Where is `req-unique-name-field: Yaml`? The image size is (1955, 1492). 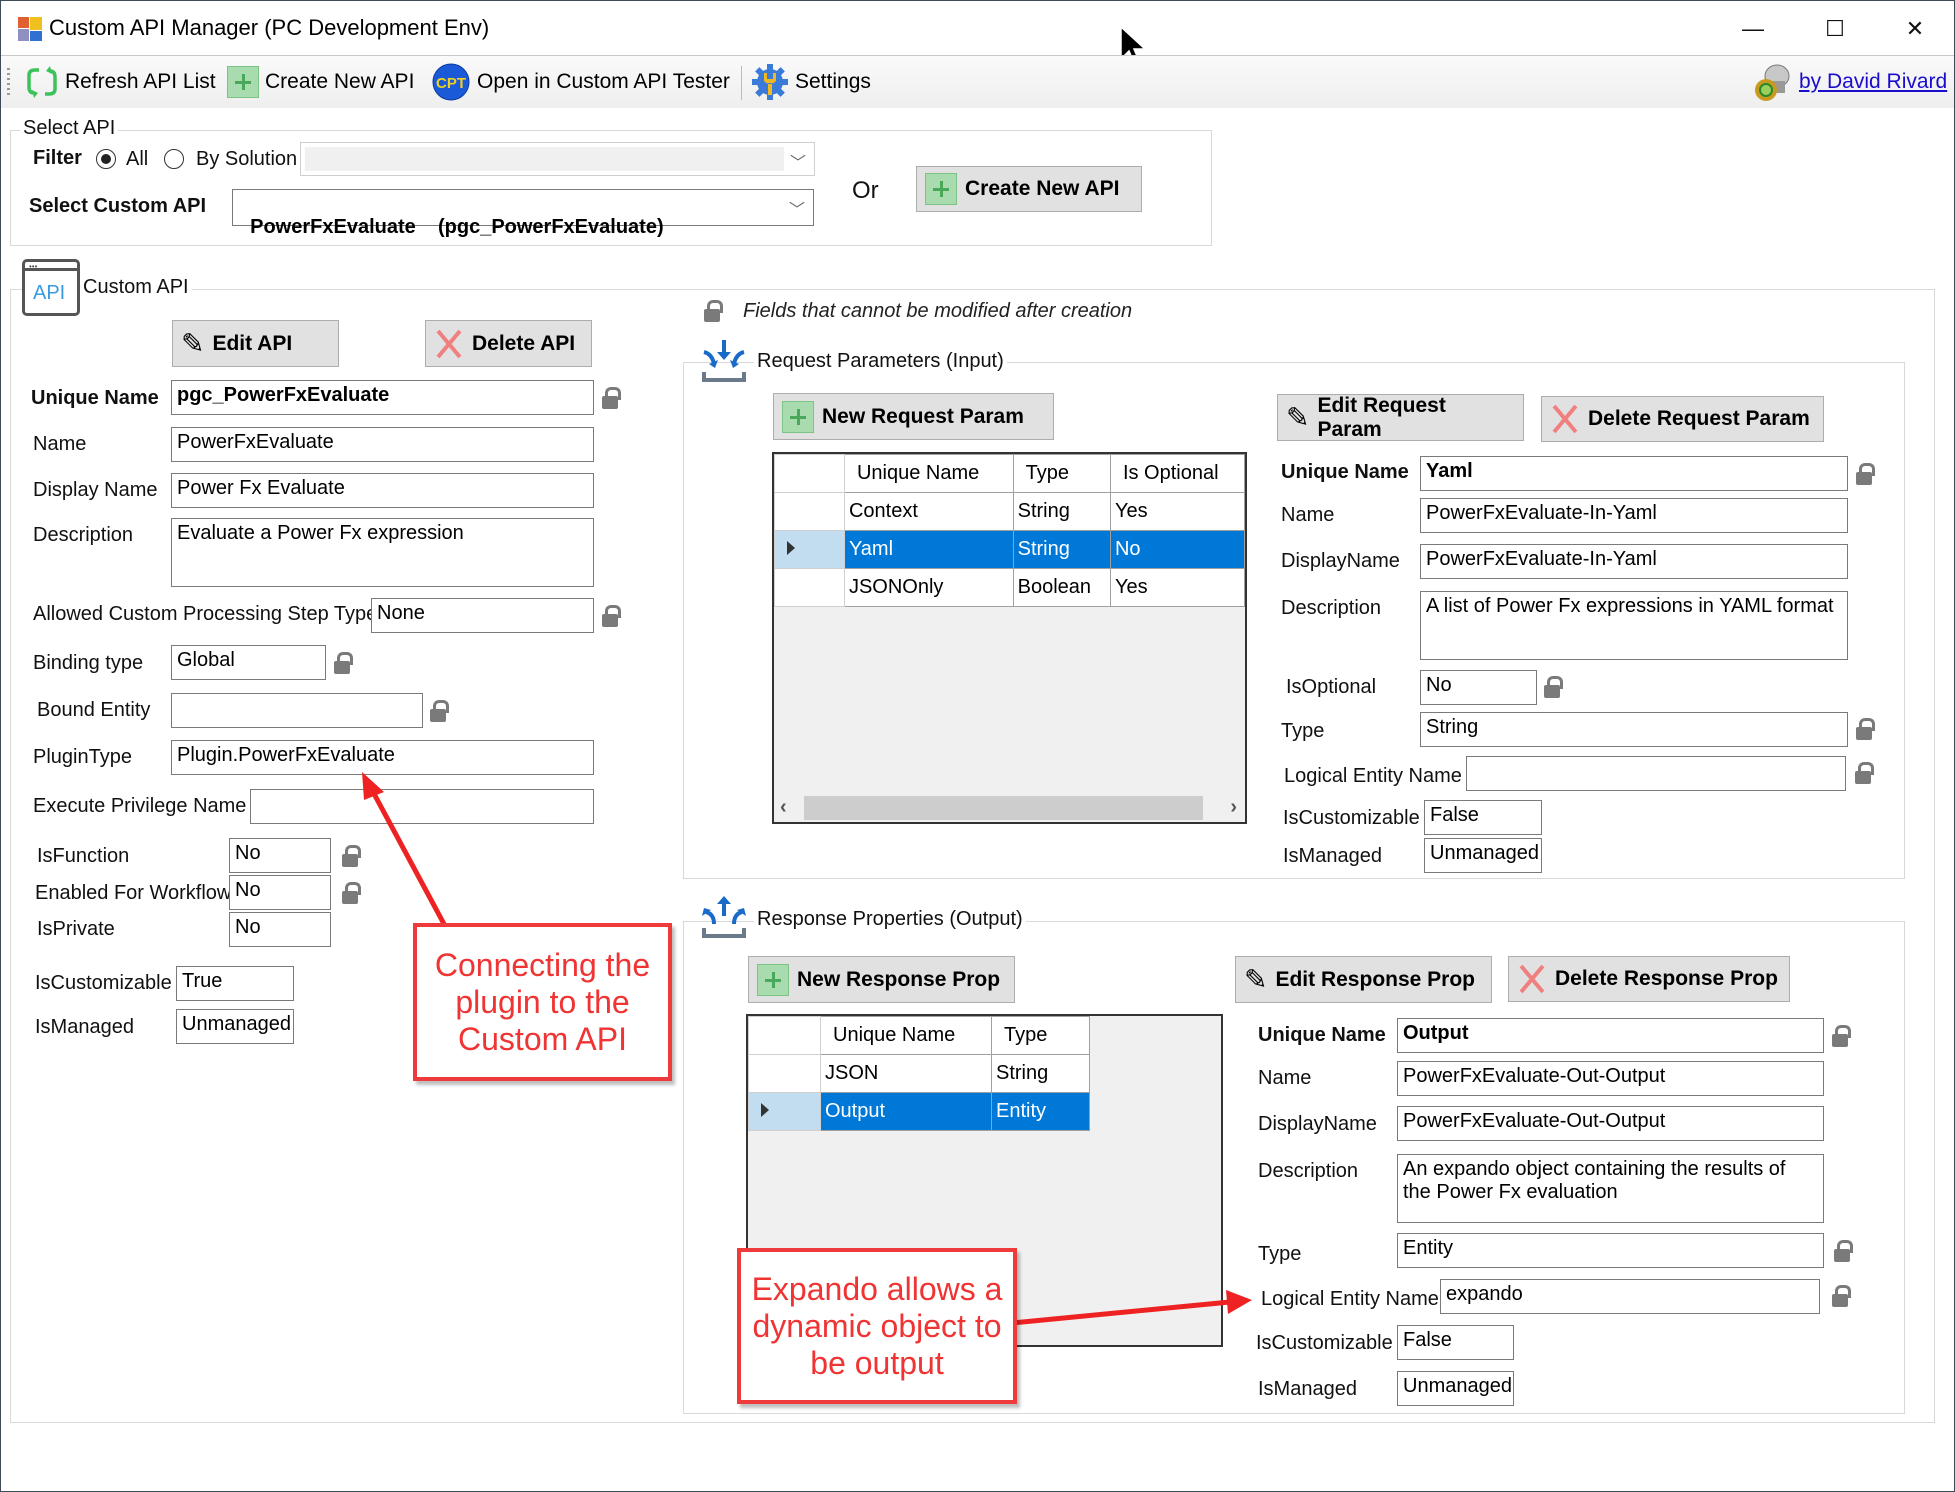 req-unique-name-field: Yaml is located at coordinates (1634, 473).